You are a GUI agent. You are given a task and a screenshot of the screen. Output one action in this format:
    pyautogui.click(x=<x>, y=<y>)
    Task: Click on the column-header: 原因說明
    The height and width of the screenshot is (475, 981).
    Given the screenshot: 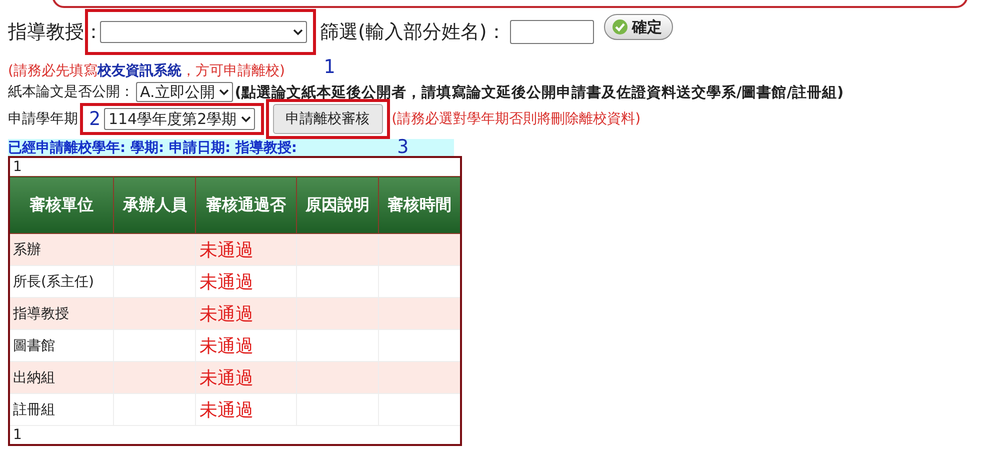 What is the action you would take?
    pyautogui.click(x=337, y=205)
    